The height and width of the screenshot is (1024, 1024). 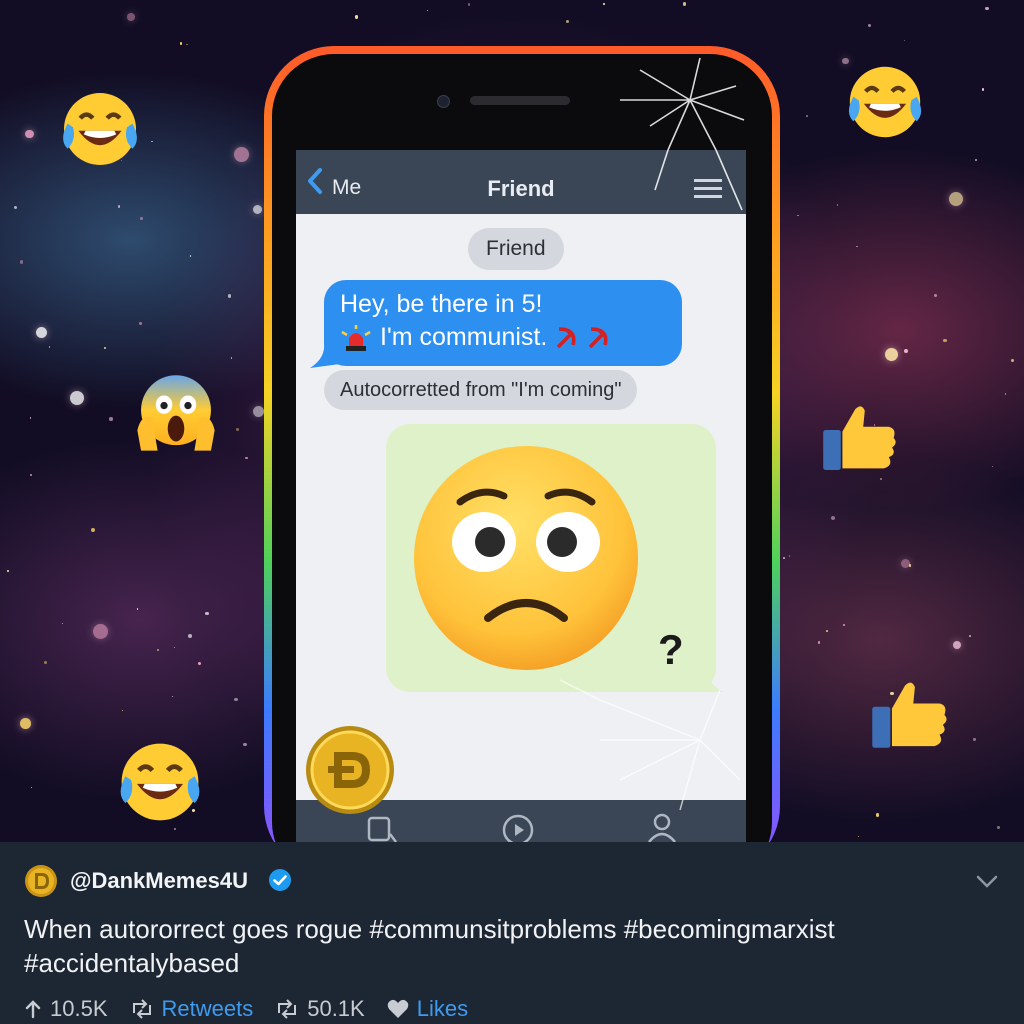 What do you see at coordinates (356, 337) in the screenshot?
I see `siren-icon` at bounding box center [356, 337].